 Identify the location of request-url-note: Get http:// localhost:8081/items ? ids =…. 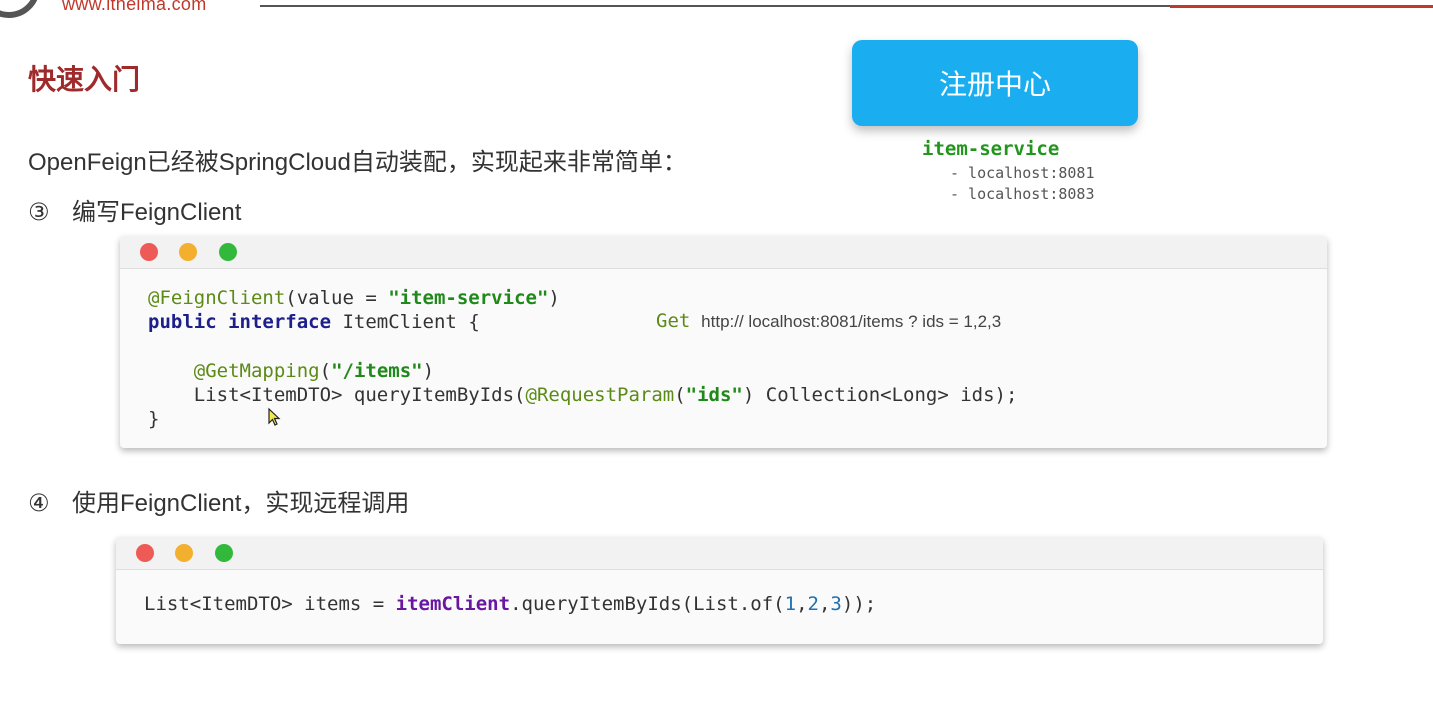
(828, 321).